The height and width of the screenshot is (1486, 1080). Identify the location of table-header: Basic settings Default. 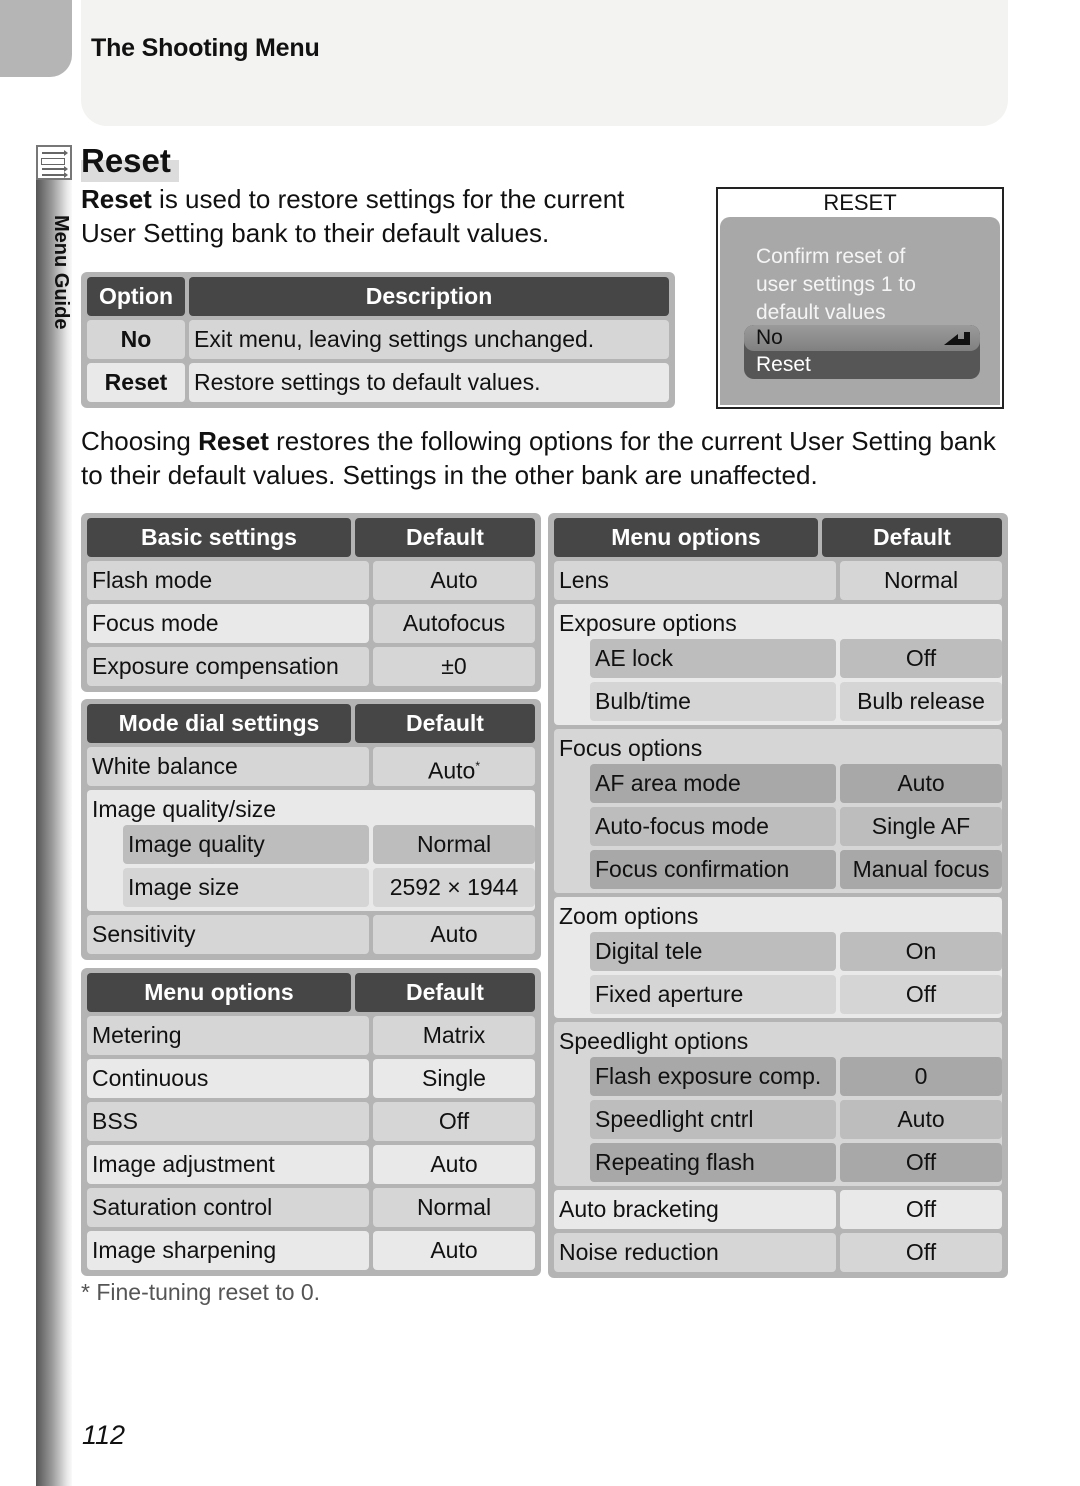
(311, 537).